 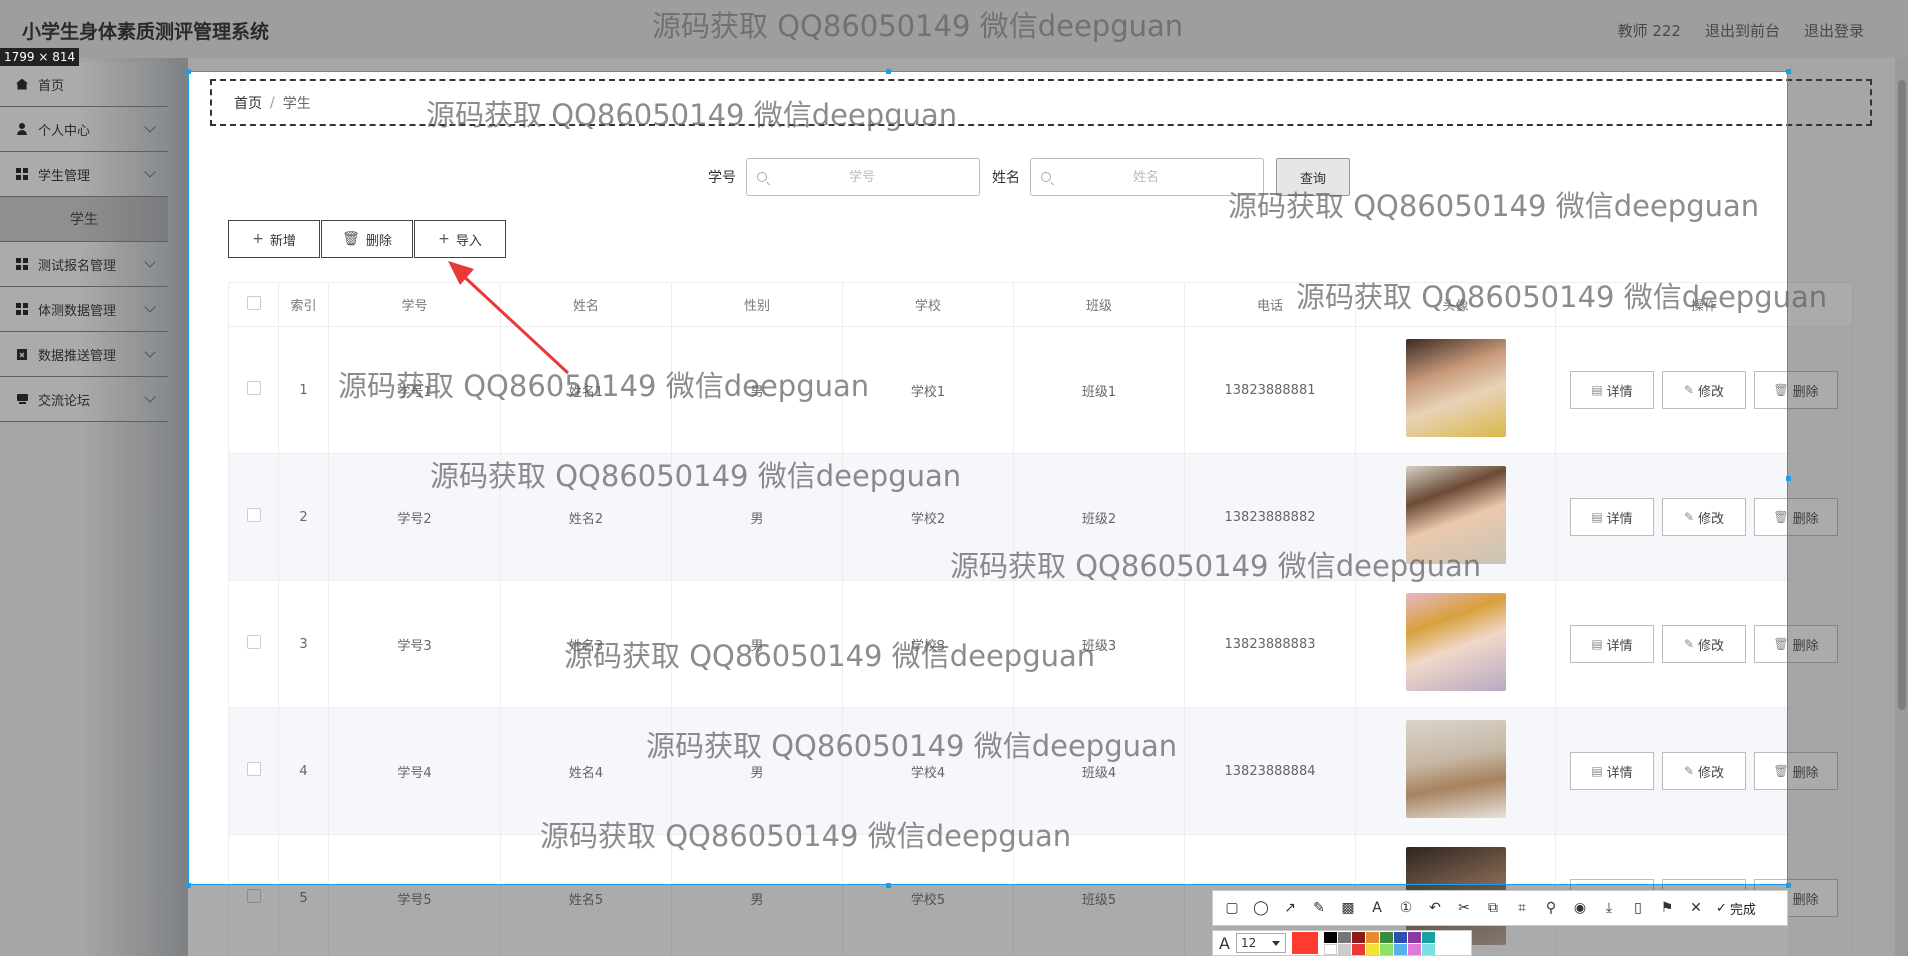 I want to click on record-icon: ◉, so click(x=1580, y=908).